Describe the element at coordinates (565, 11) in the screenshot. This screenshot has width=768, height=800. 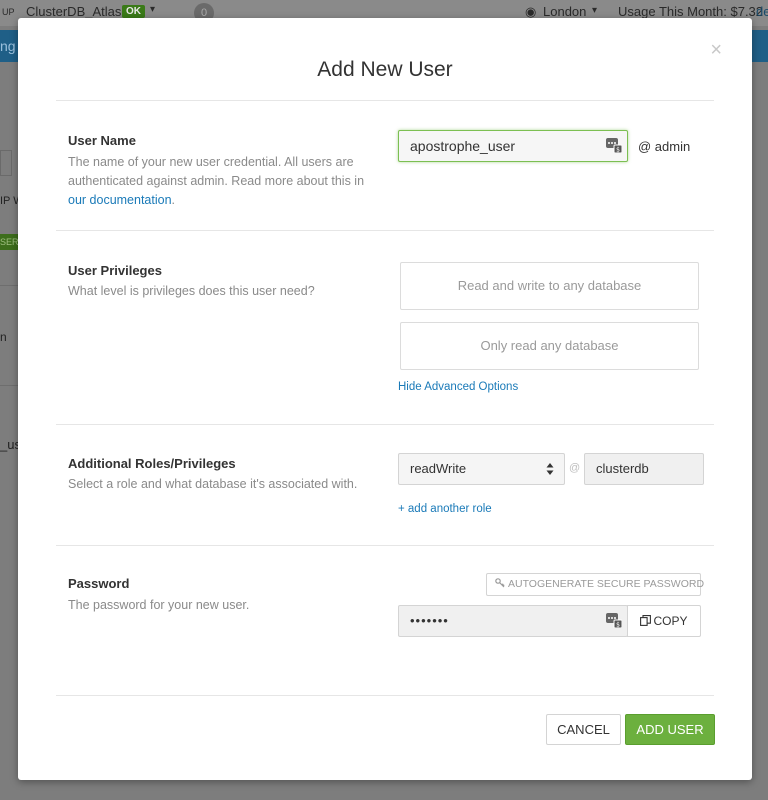
I see `bg-region: London` at that location.